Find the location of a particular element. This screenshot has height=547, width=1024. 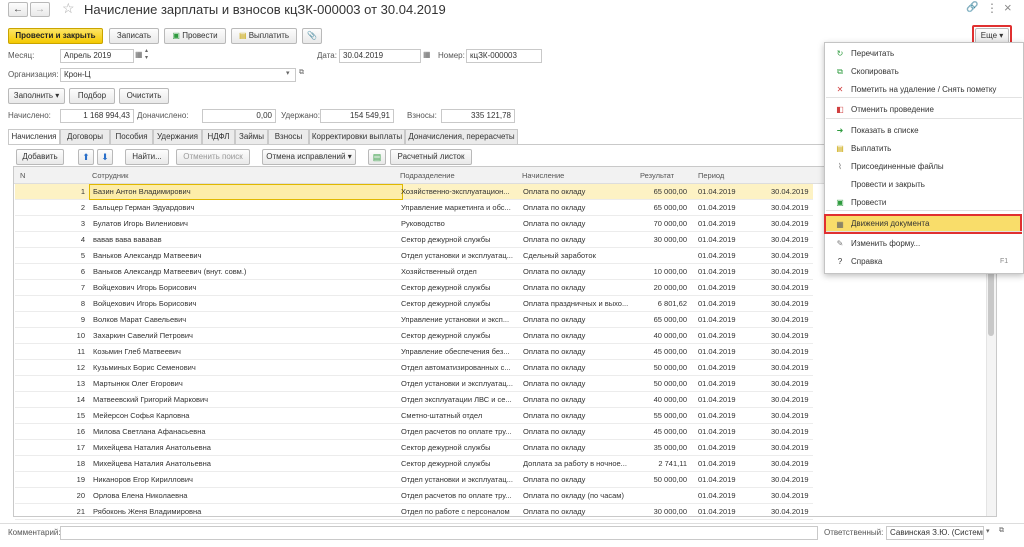

employee-cell: Рябоконь Женя Владимировна is located at coordinates (147, 511).